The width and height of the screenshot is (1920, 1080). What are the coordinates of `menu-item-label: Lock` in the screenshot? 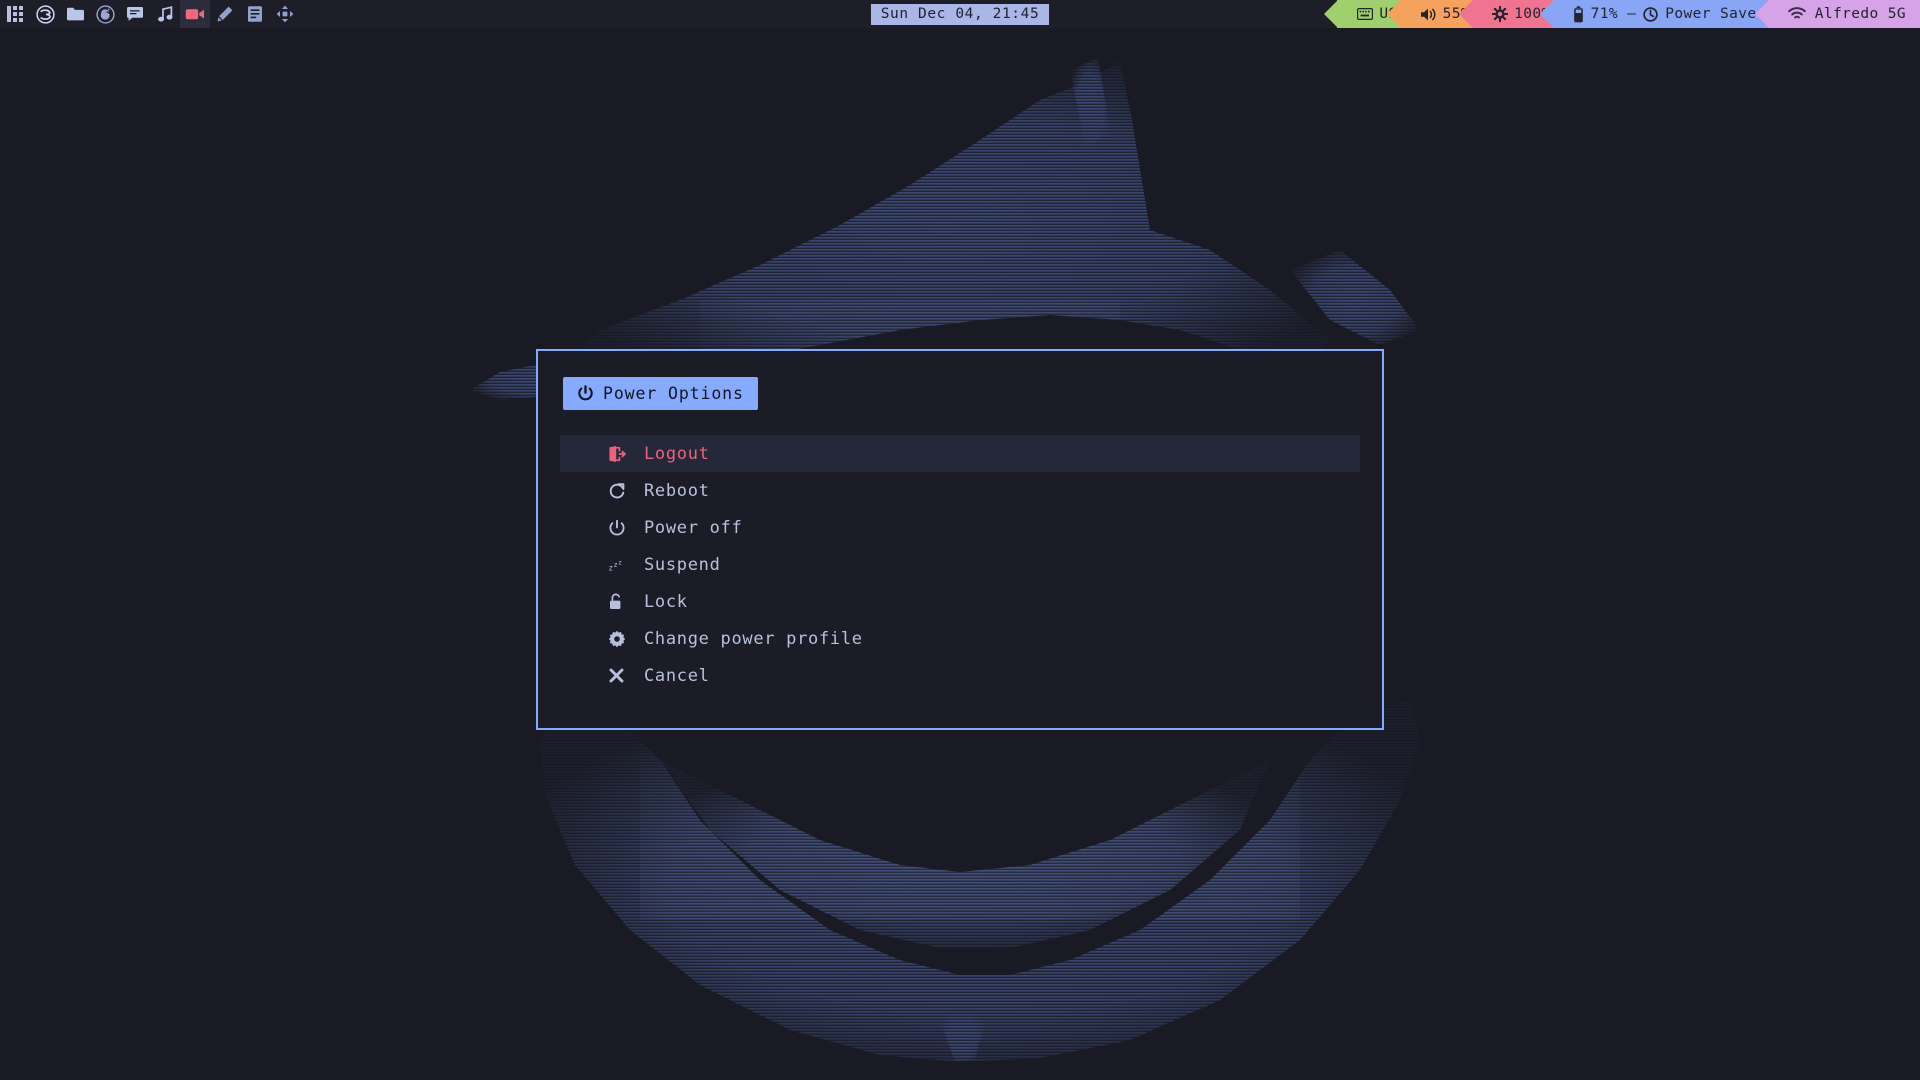 It's located at (666, 601).